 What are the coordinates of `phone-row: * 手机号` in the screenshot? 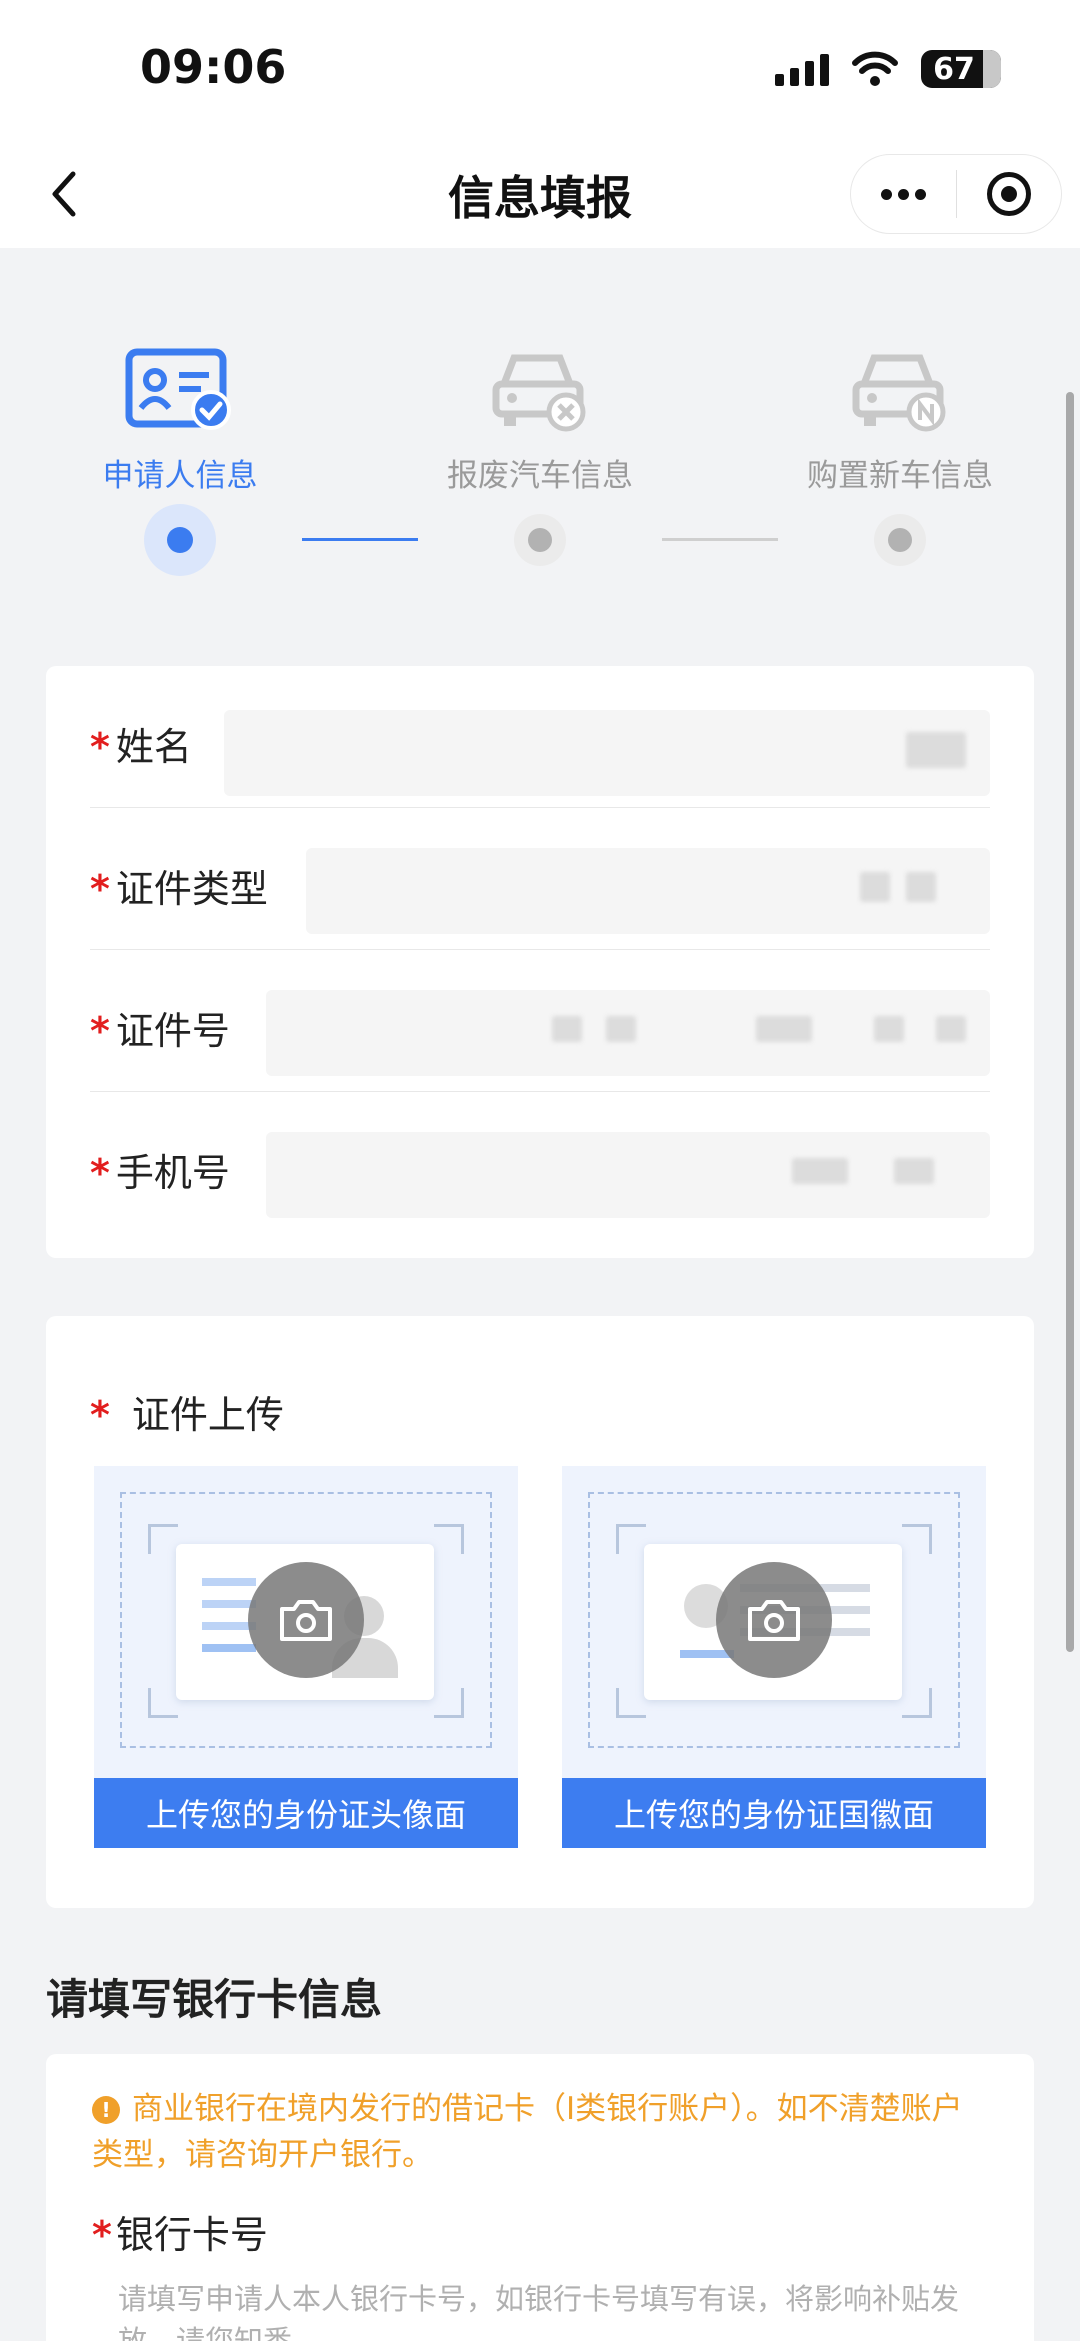 It's located at (540, 1163).